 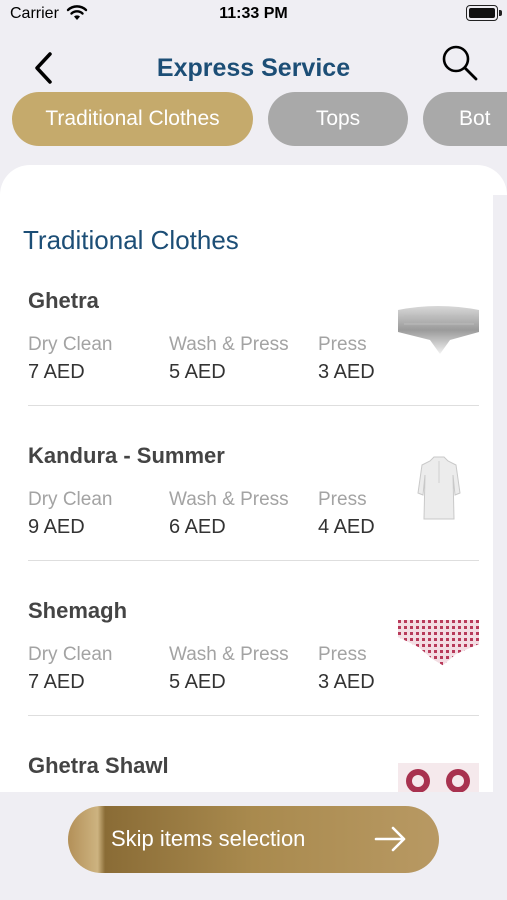 What do you see at coordinates (346, 527) in the screenshot?
I see `service-price: 4 AED` at bounding box center [346, 527].